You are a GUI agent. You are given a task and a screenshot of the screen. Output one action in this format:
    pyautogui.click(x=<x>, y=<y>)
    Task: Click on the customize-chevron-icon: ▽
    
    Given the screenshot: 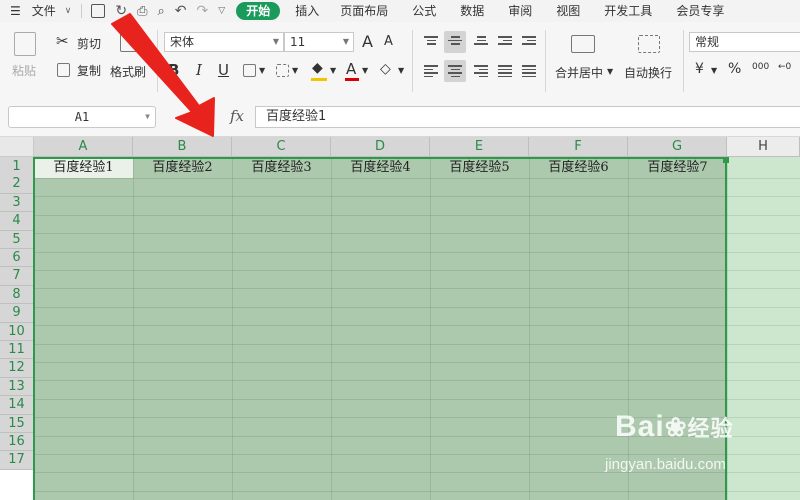 What is the action you would take?
    pyautogui.click(x=221, y=11)
    